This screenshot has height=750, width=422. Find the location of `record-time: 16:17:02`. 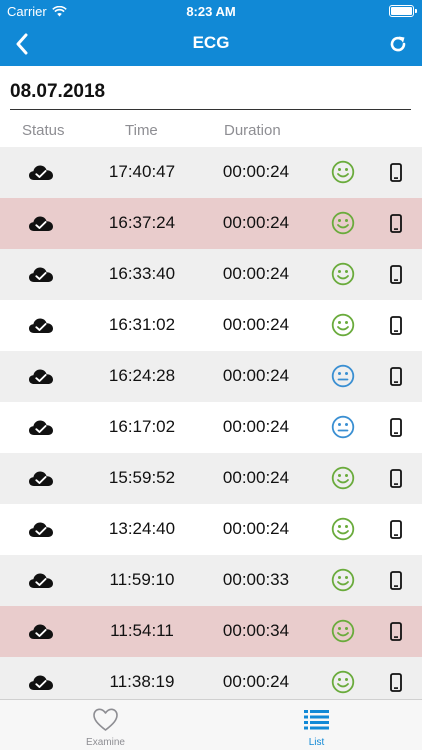

record-time: 16:17:02 is located at coordinates (142, 426).